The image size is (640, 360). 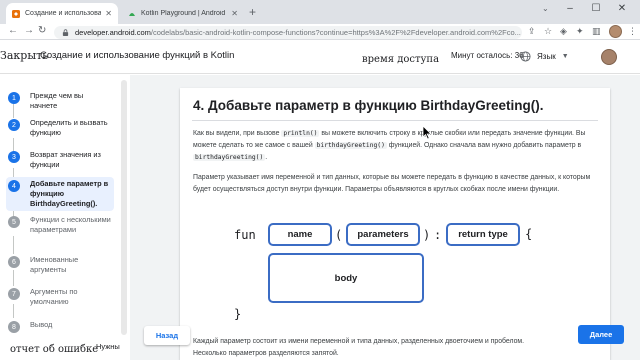 I want to click on tab-title: Создание и использование фу, so click(x=63, y=13).